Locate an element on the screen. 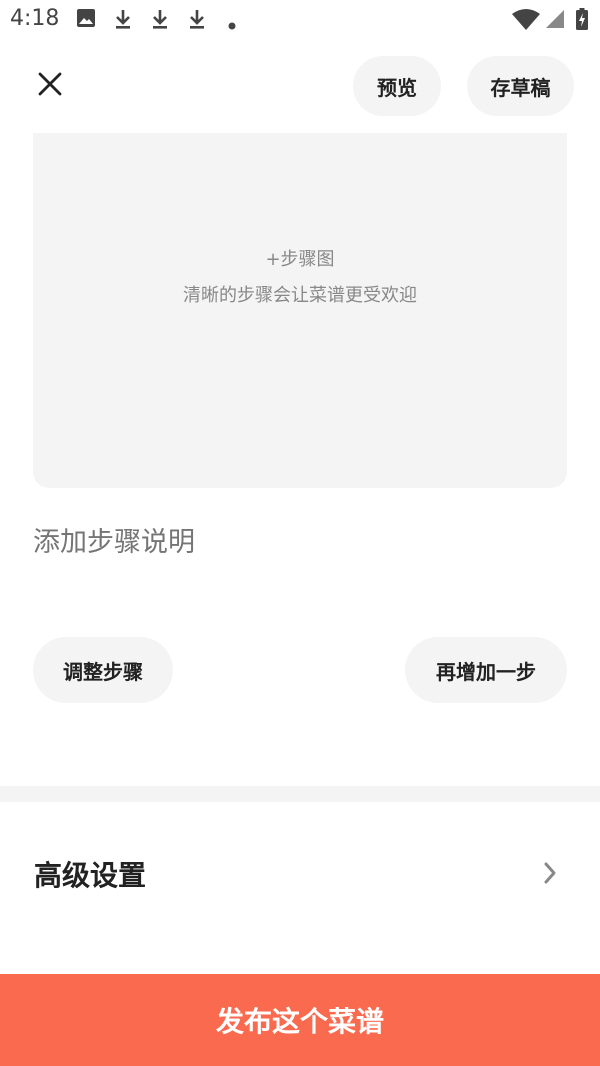  chevron-right-icon is located at coordinates (550, 875).